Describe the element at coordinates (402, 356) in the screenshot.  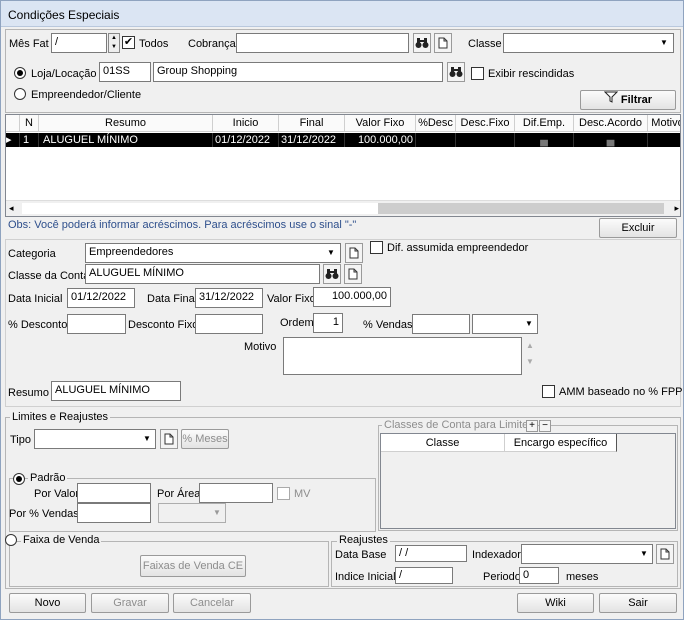
I see `motivo-textarea` at that location.